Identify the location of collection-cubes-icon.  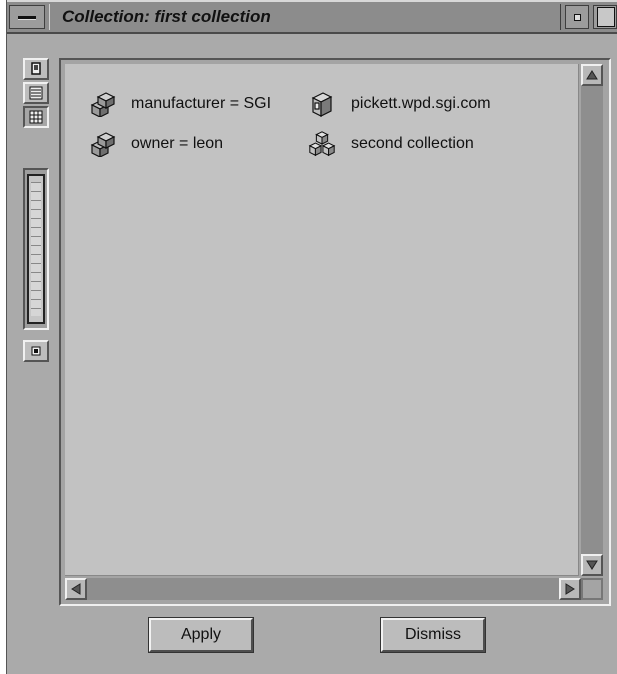
(322, 144).